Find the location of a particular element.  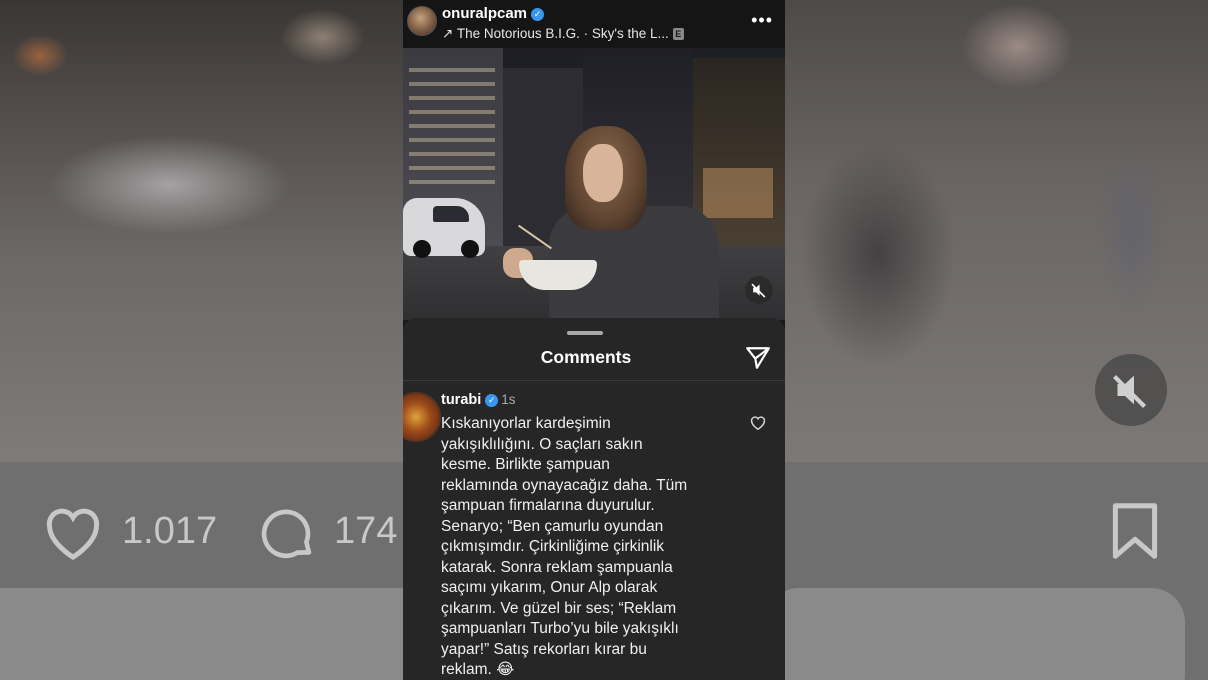

music-info: ↗ The Notorious B.I.G. · Sky's the L... E is located at coordinates (563, 34).